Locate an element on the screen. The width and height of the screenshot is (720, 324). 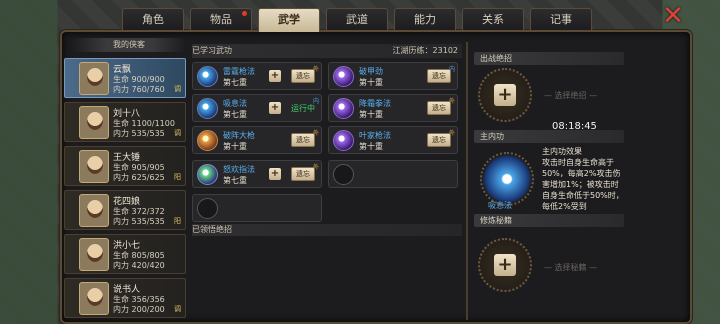
notification-dot-icon is located at coordinates (244, 13).